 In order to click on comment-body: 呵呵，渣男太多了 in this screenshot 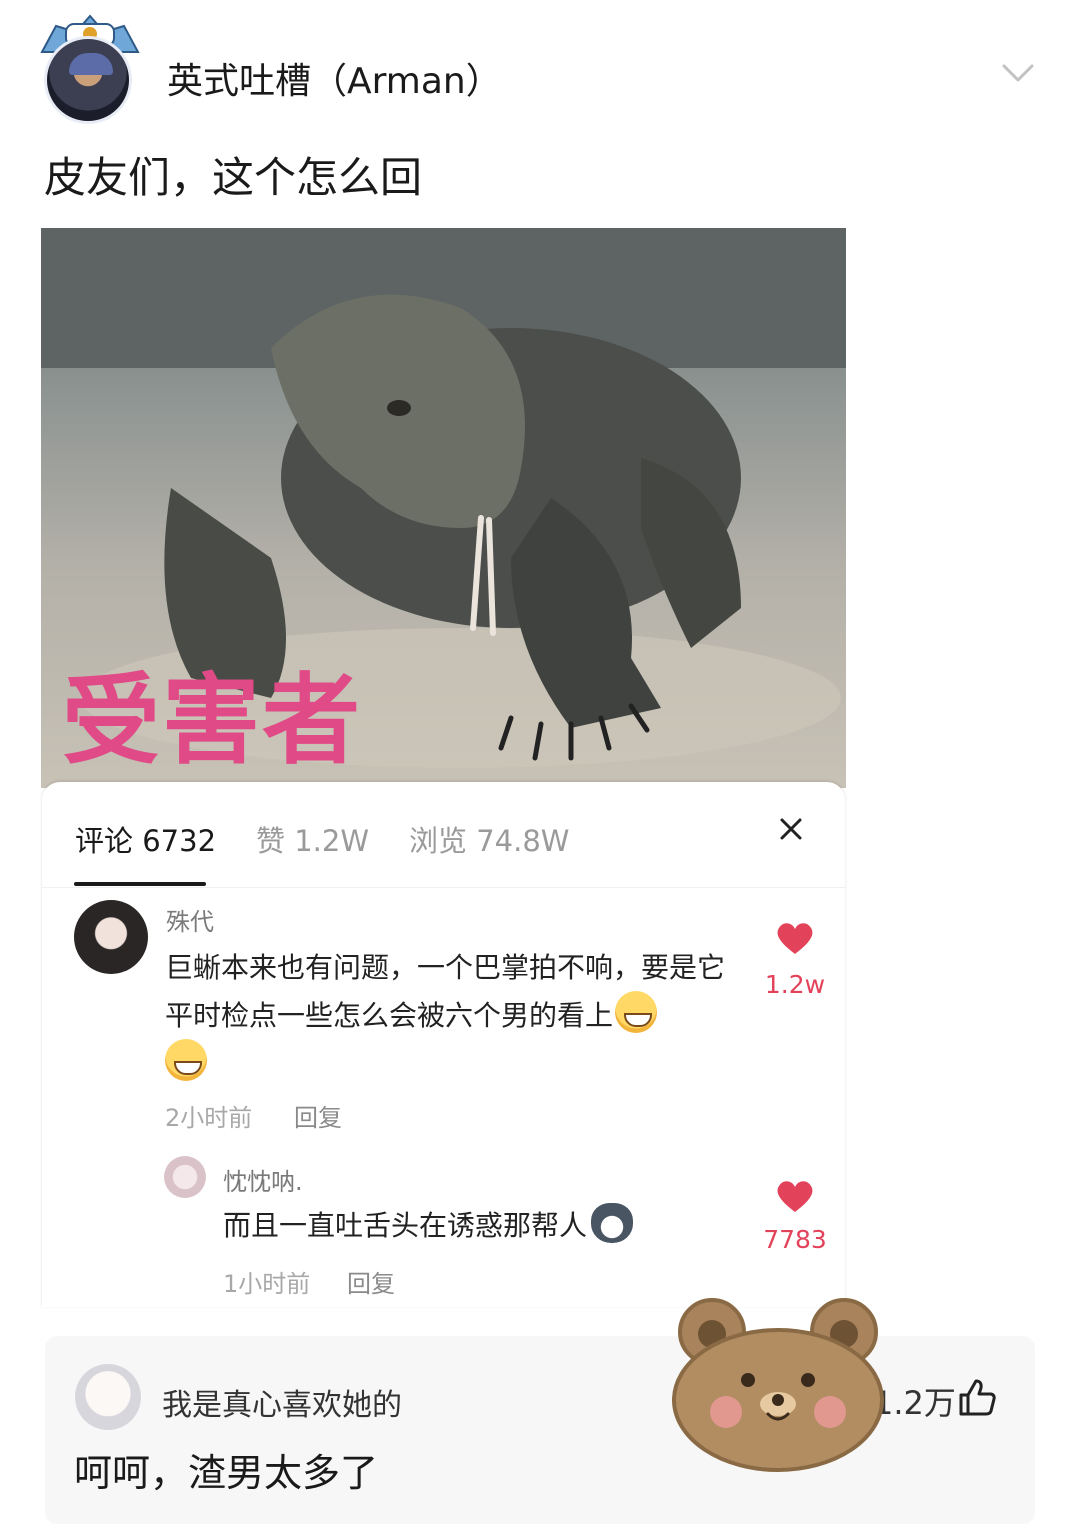, I will do `click(226, 1473)`.